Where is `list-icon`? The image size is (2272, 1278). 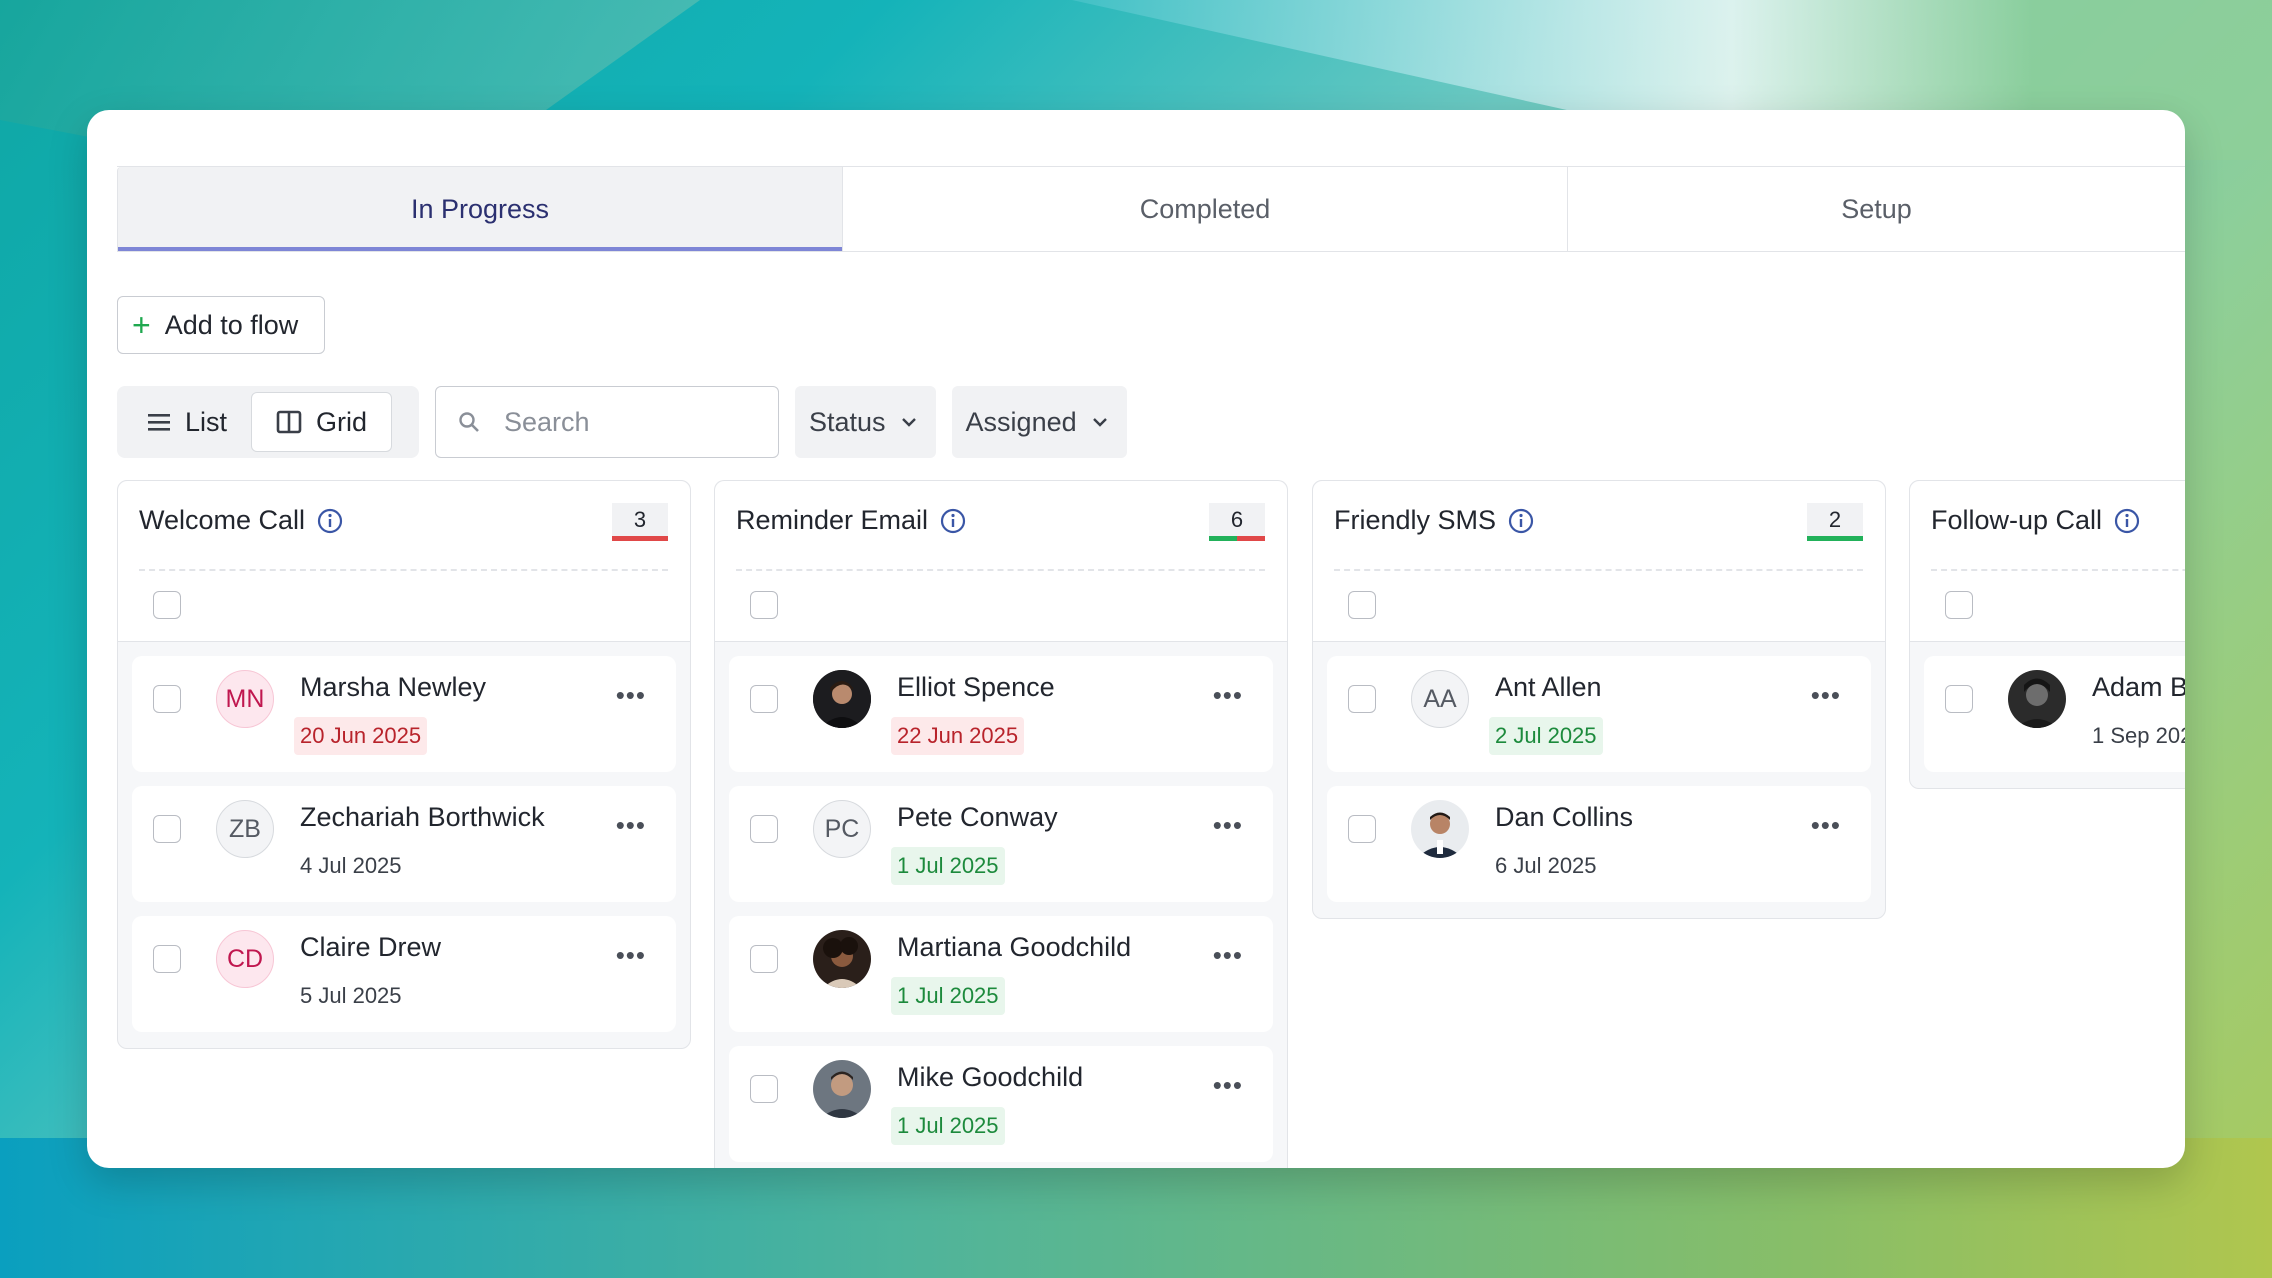 list-icon is located at coordinates (159, 422).